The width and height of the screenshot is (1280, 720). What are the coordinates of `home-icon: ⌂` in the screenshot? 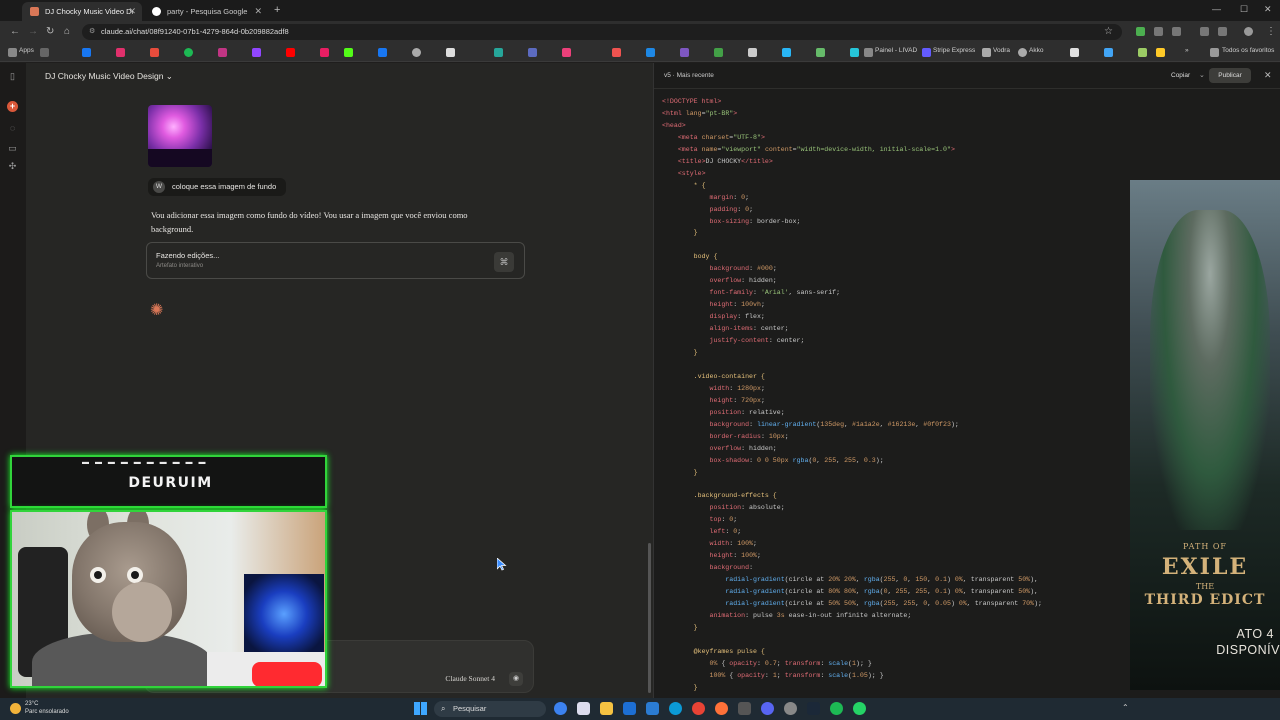 It's located at (67, 31).